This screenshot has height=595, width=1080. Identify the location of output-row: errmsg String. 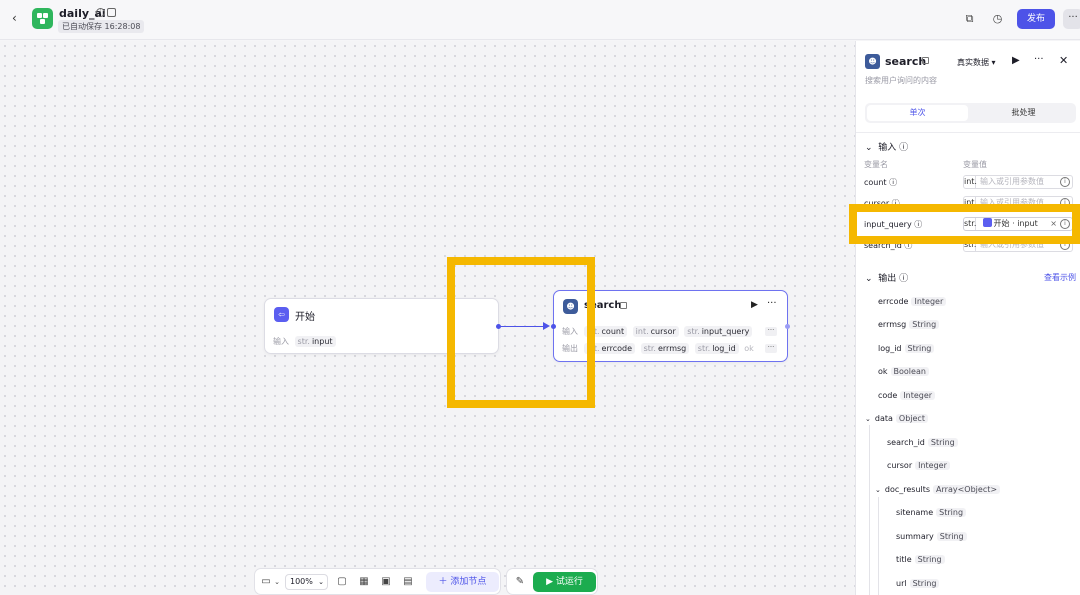
(909, 324).